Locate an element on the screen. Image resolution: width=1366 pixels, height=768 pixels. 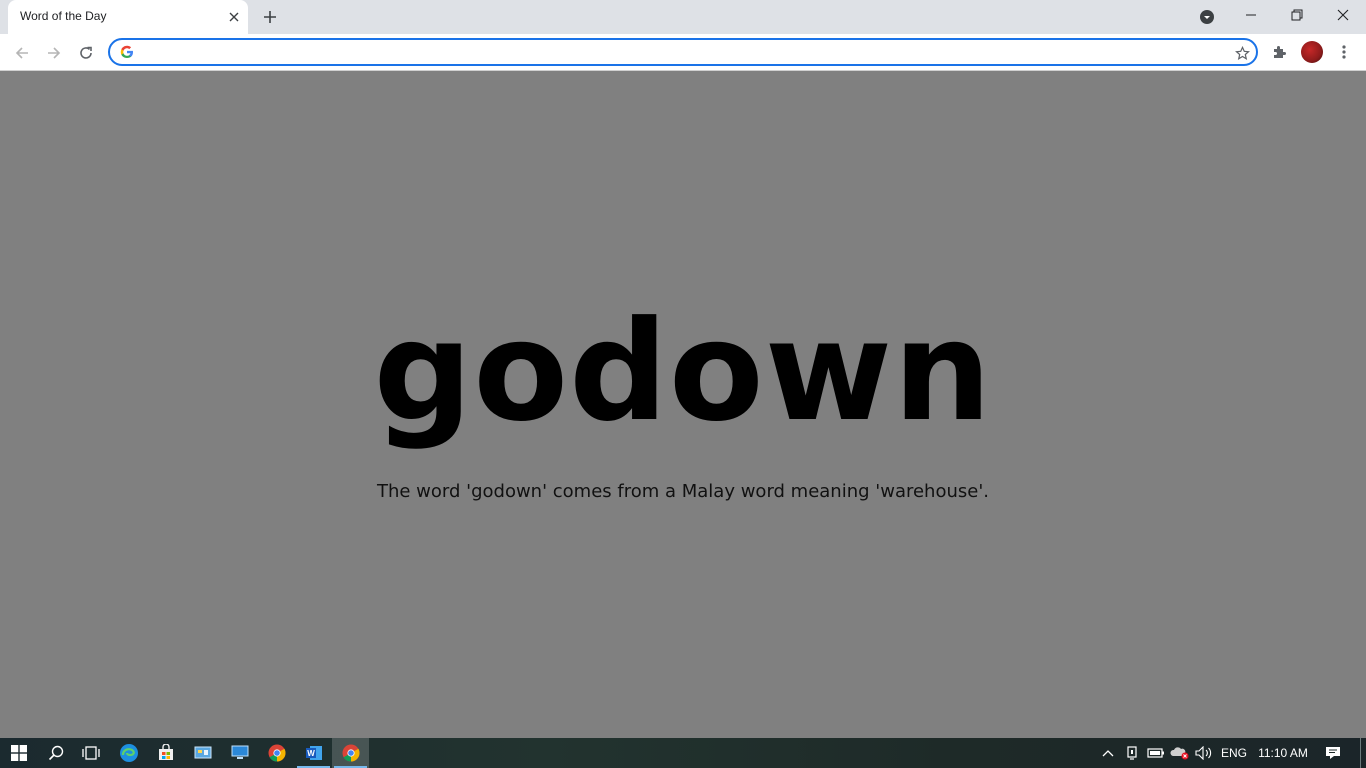
clock-time: 11:10 AM is located at coordinates (1283, 753).